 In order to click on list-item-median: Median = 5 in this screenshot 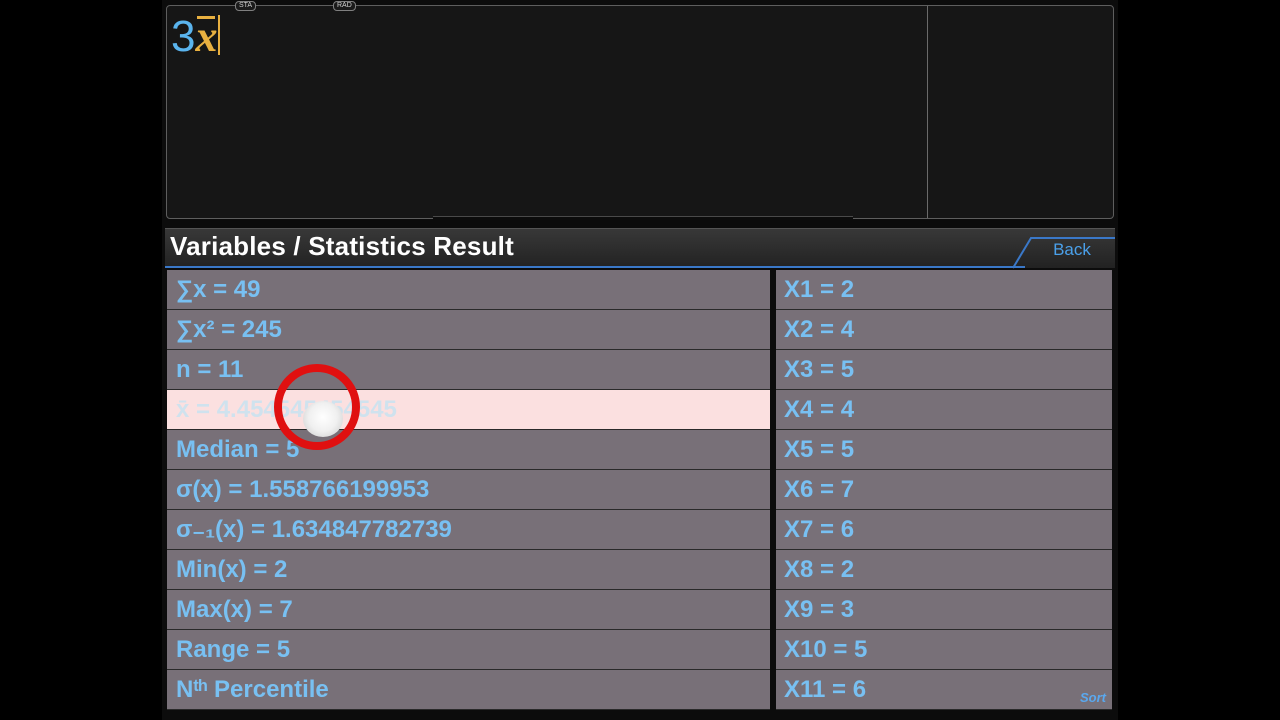, I will do `click(468, 449)`.